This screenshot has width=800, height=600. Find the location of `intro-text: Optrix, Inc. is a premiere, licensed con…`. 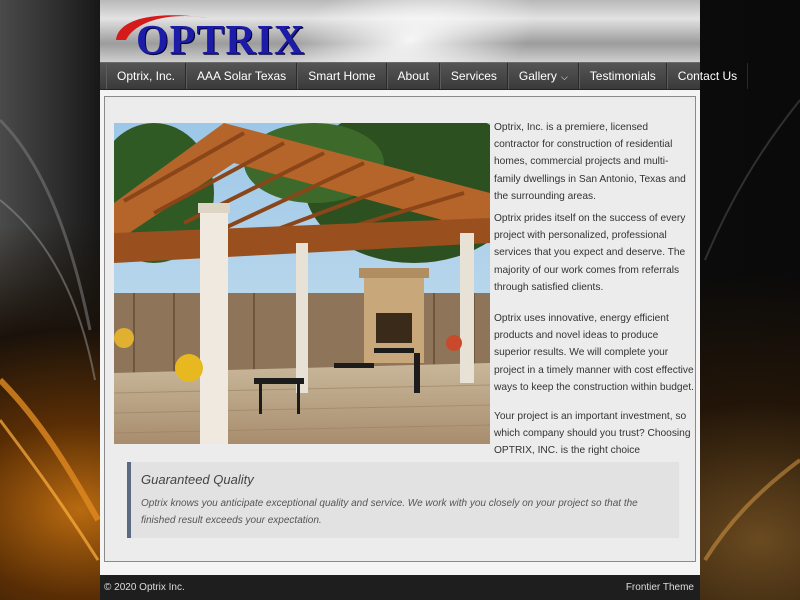

intro-text: Optrix, Inc. is a premiere, licensed con… is located at coordinates (594, 292).